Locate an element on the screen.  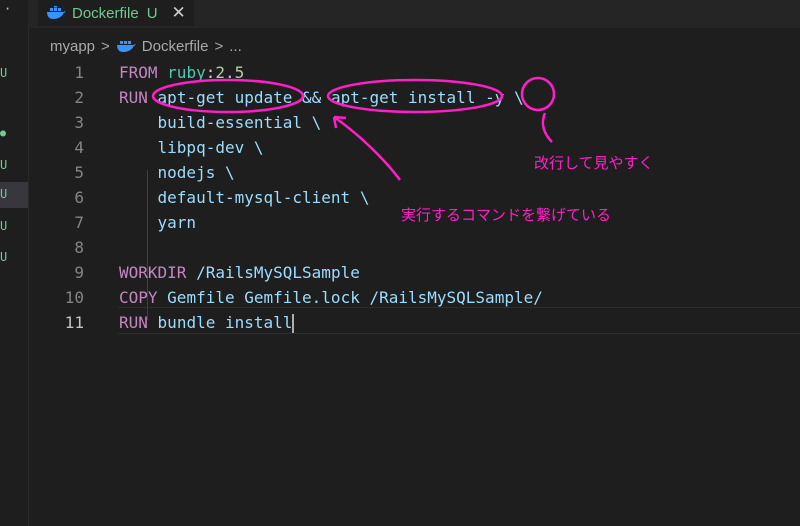
breadcrumb-folder: myapp is located at coordinates (72, 46).